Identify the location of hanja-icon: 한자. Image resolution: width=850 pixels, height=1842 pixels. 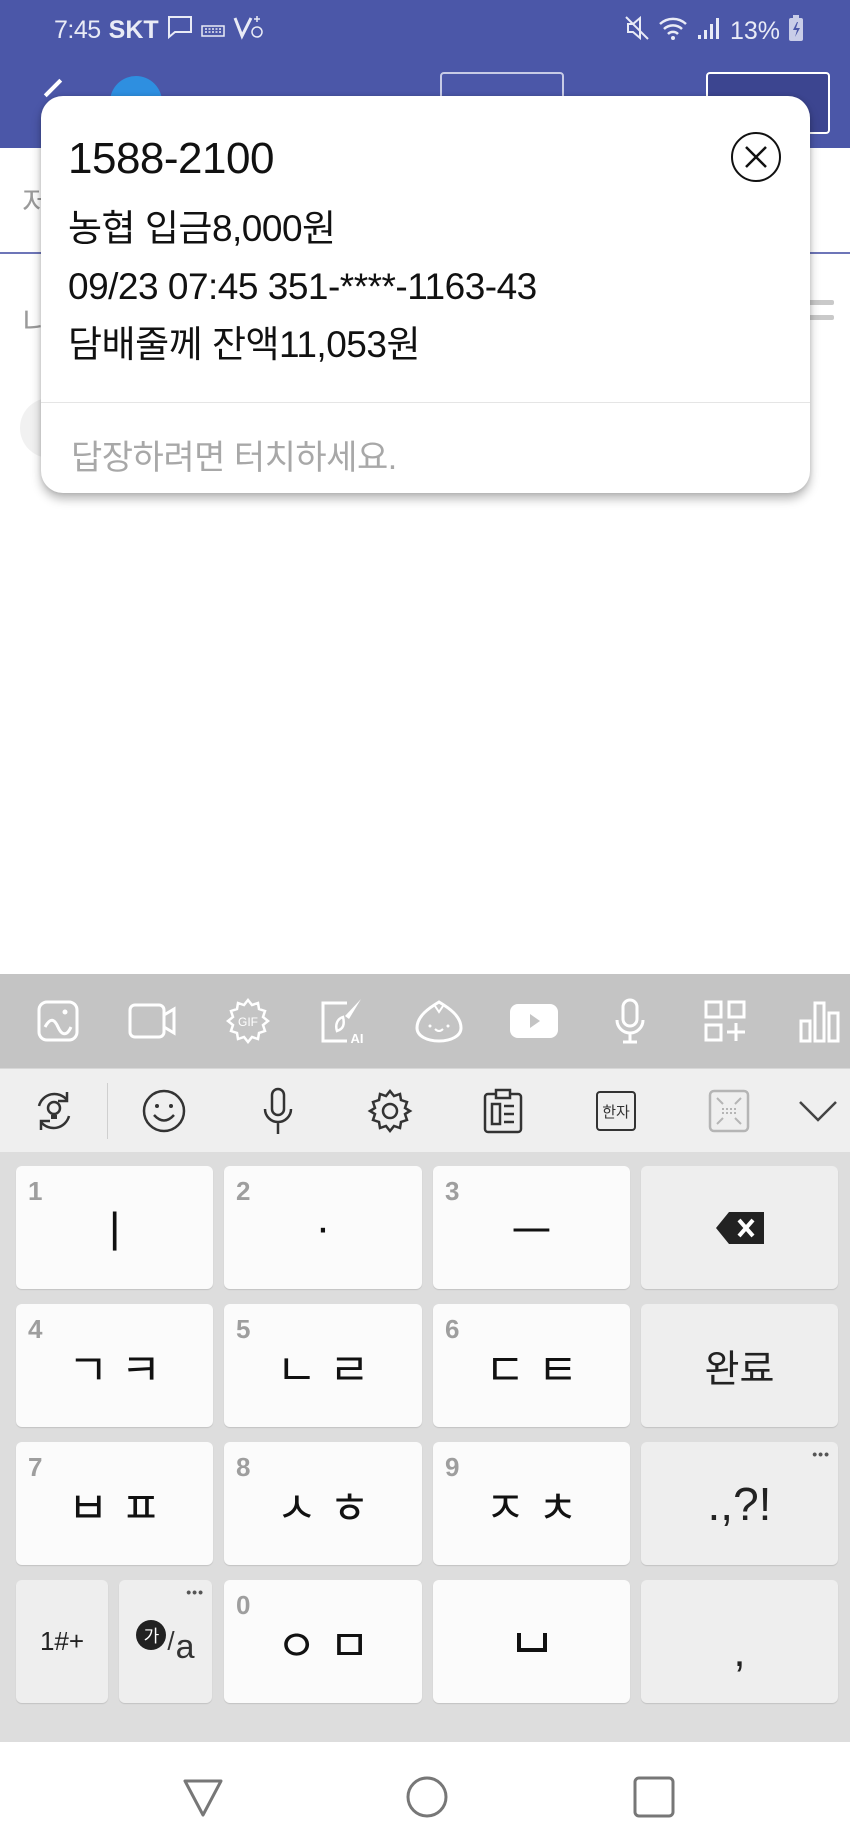
(616, 1111).